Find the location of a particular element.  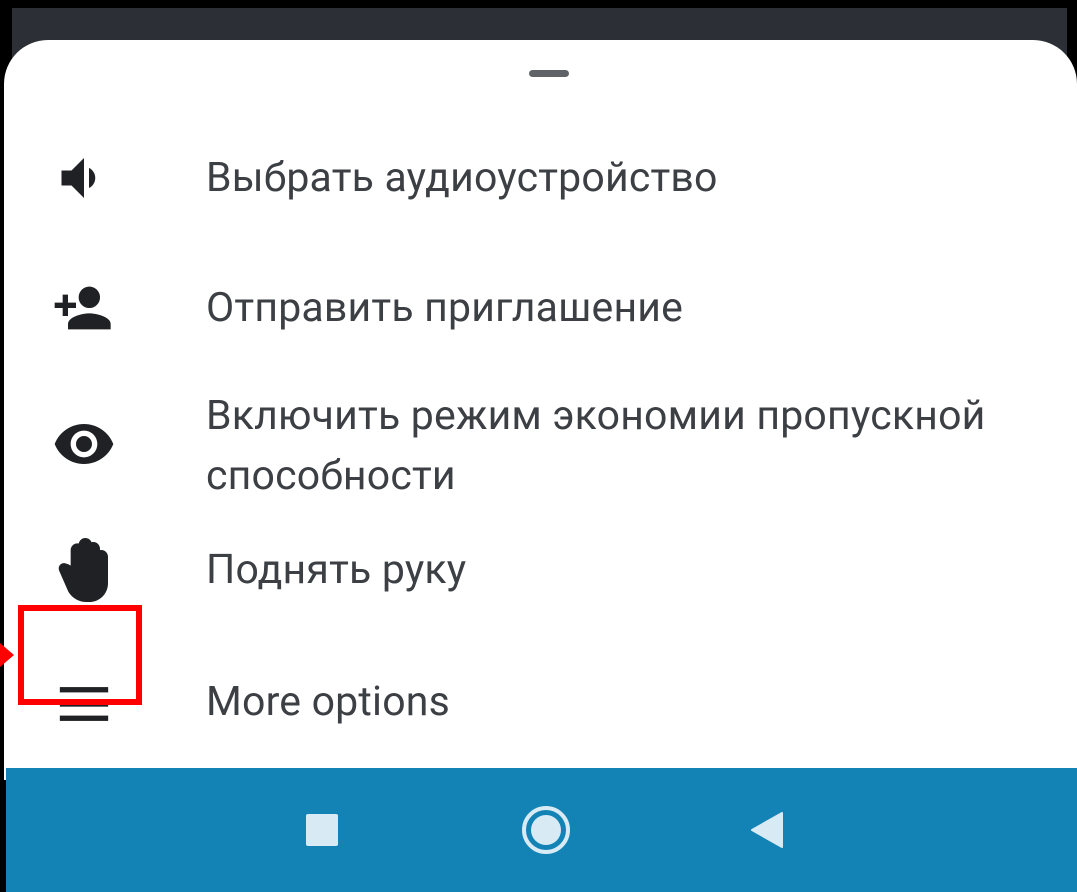

nav-back-button is located at coordinates (768, 830).